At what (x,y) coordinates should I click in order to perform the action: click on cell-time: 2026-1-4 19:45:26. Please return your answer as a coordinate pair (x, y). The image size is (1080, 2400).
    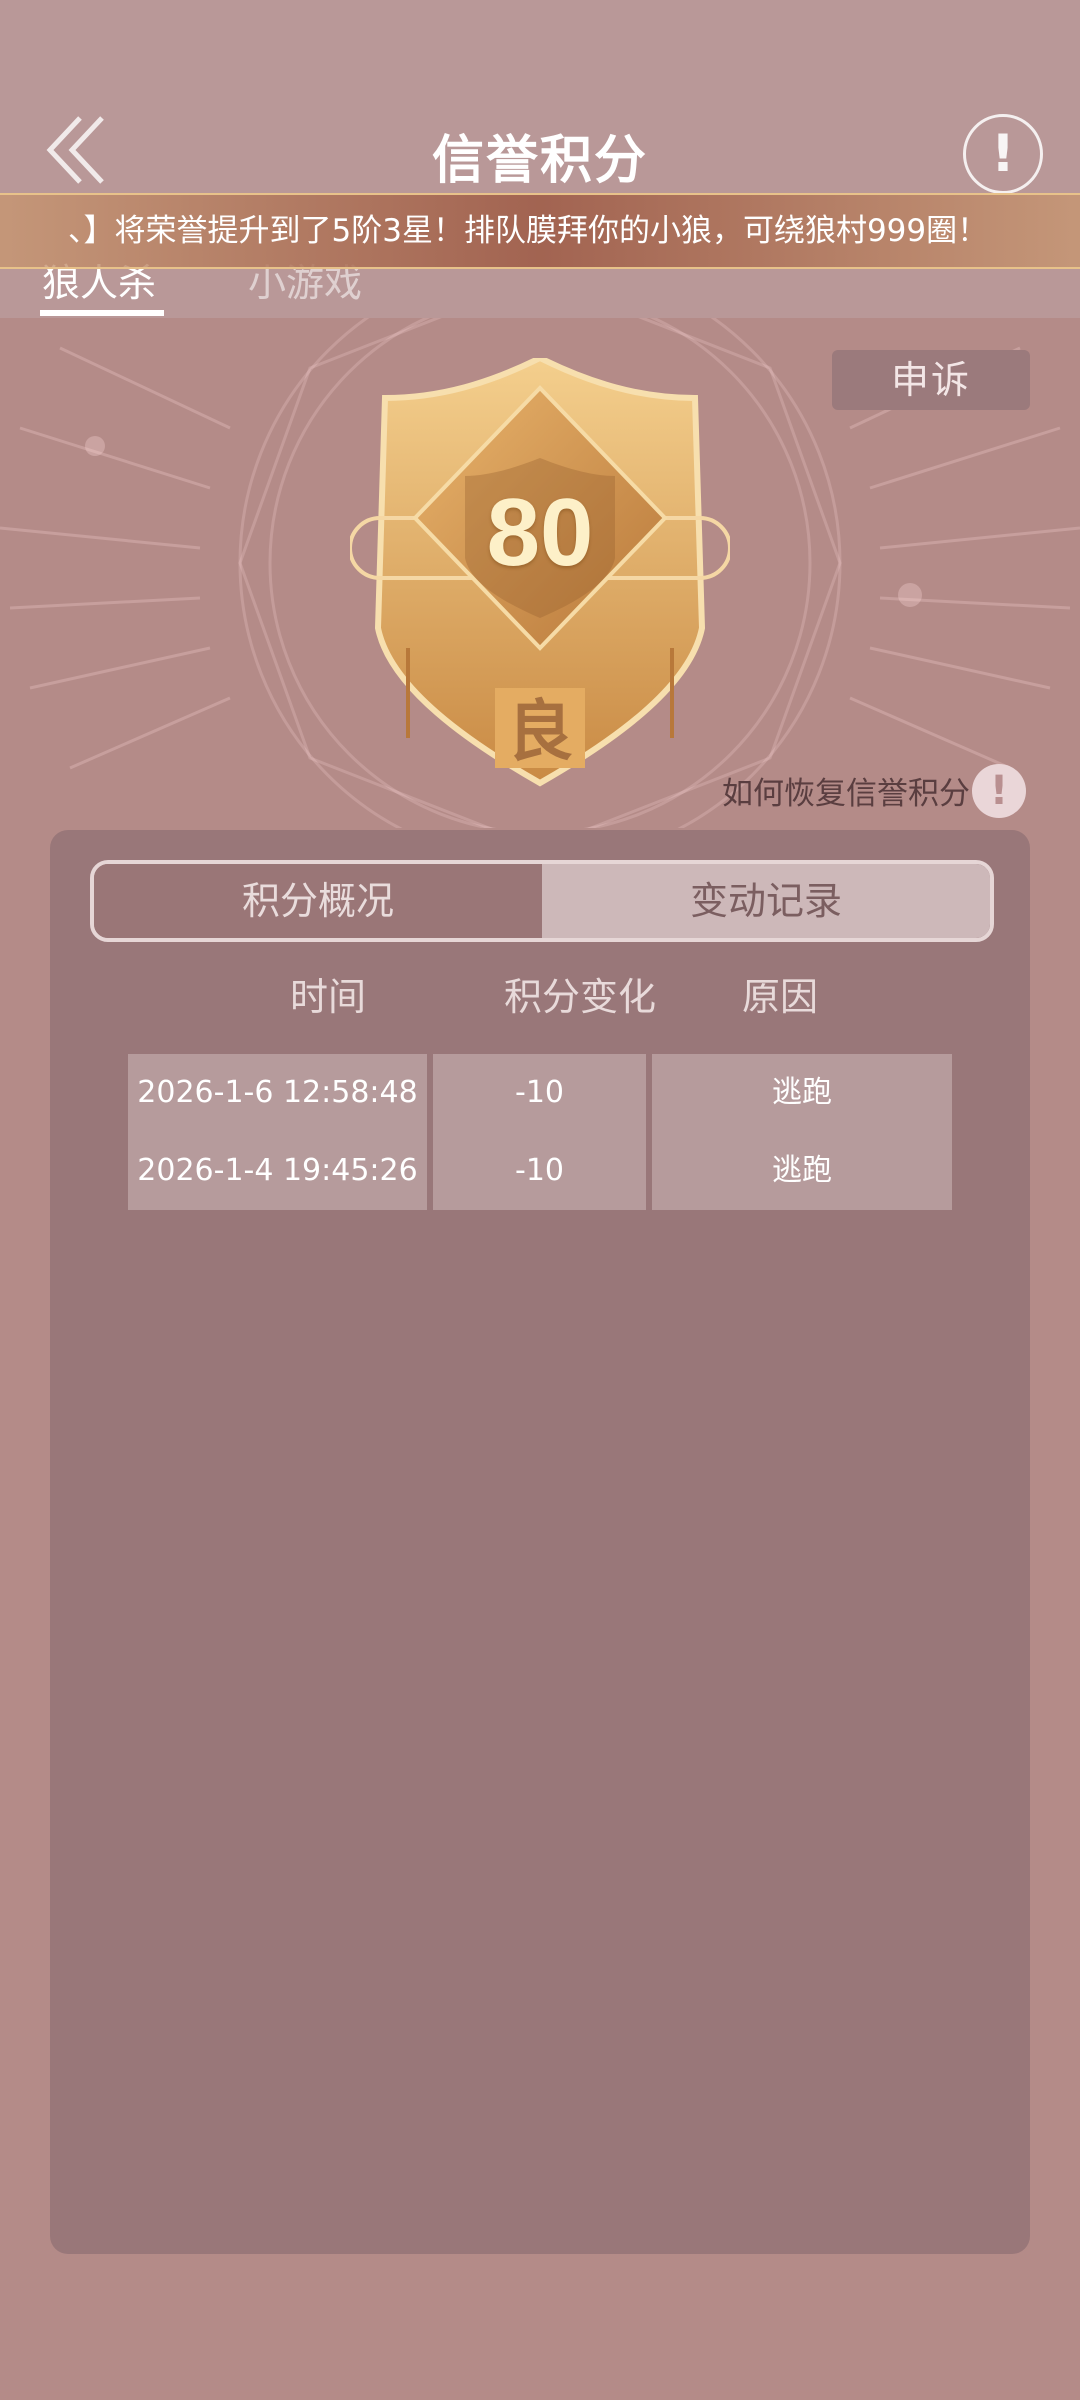
    Looking at the image, I should click on (277, 1171).